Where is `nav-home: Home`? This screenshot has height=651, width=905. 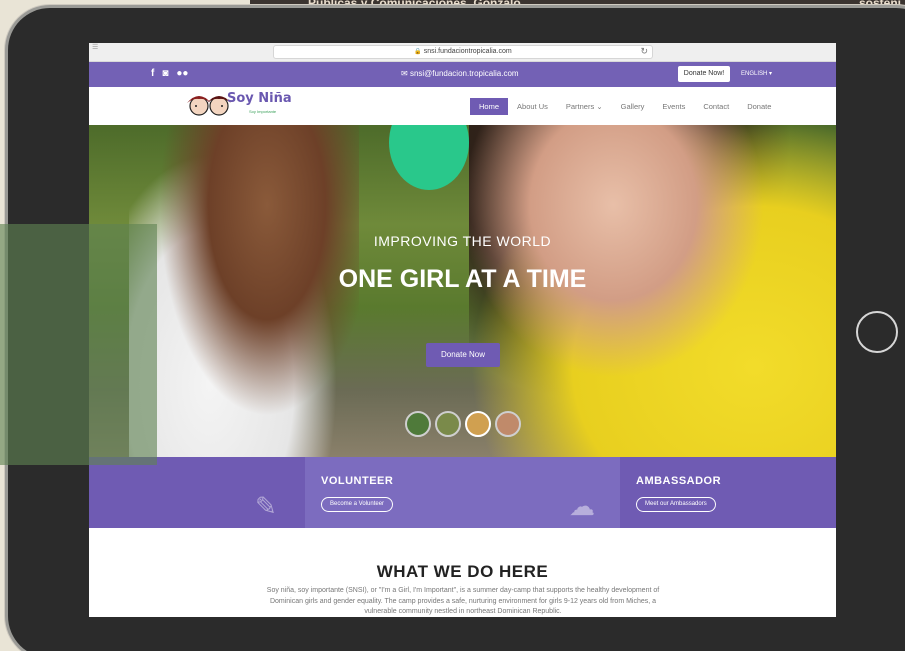
nav-home: Home is located at coordinates (489, 106).